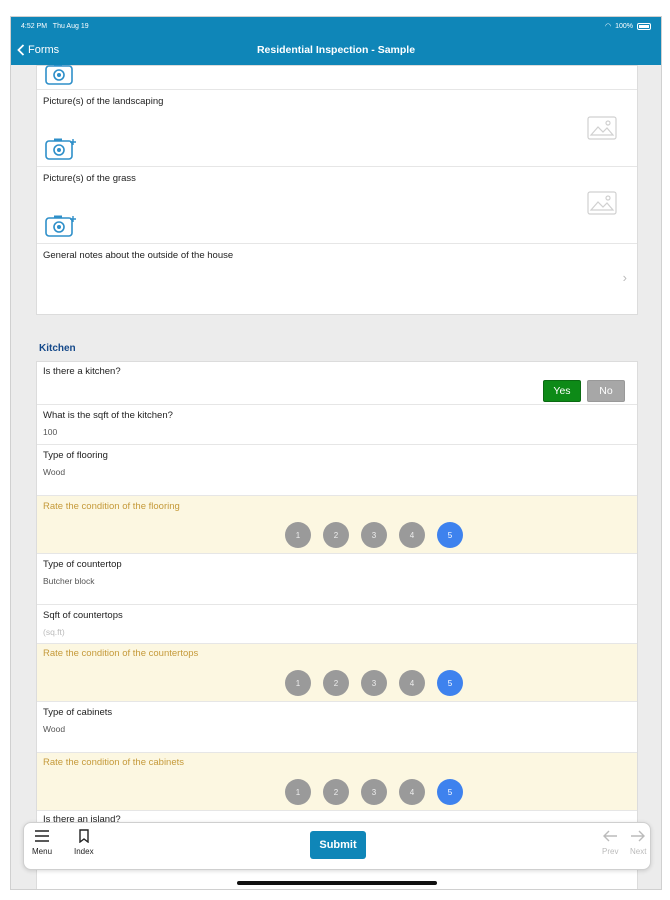  I want to click on rate-cabinets-field: Rate the condition of the cabinets 12345, so click(337, 782).